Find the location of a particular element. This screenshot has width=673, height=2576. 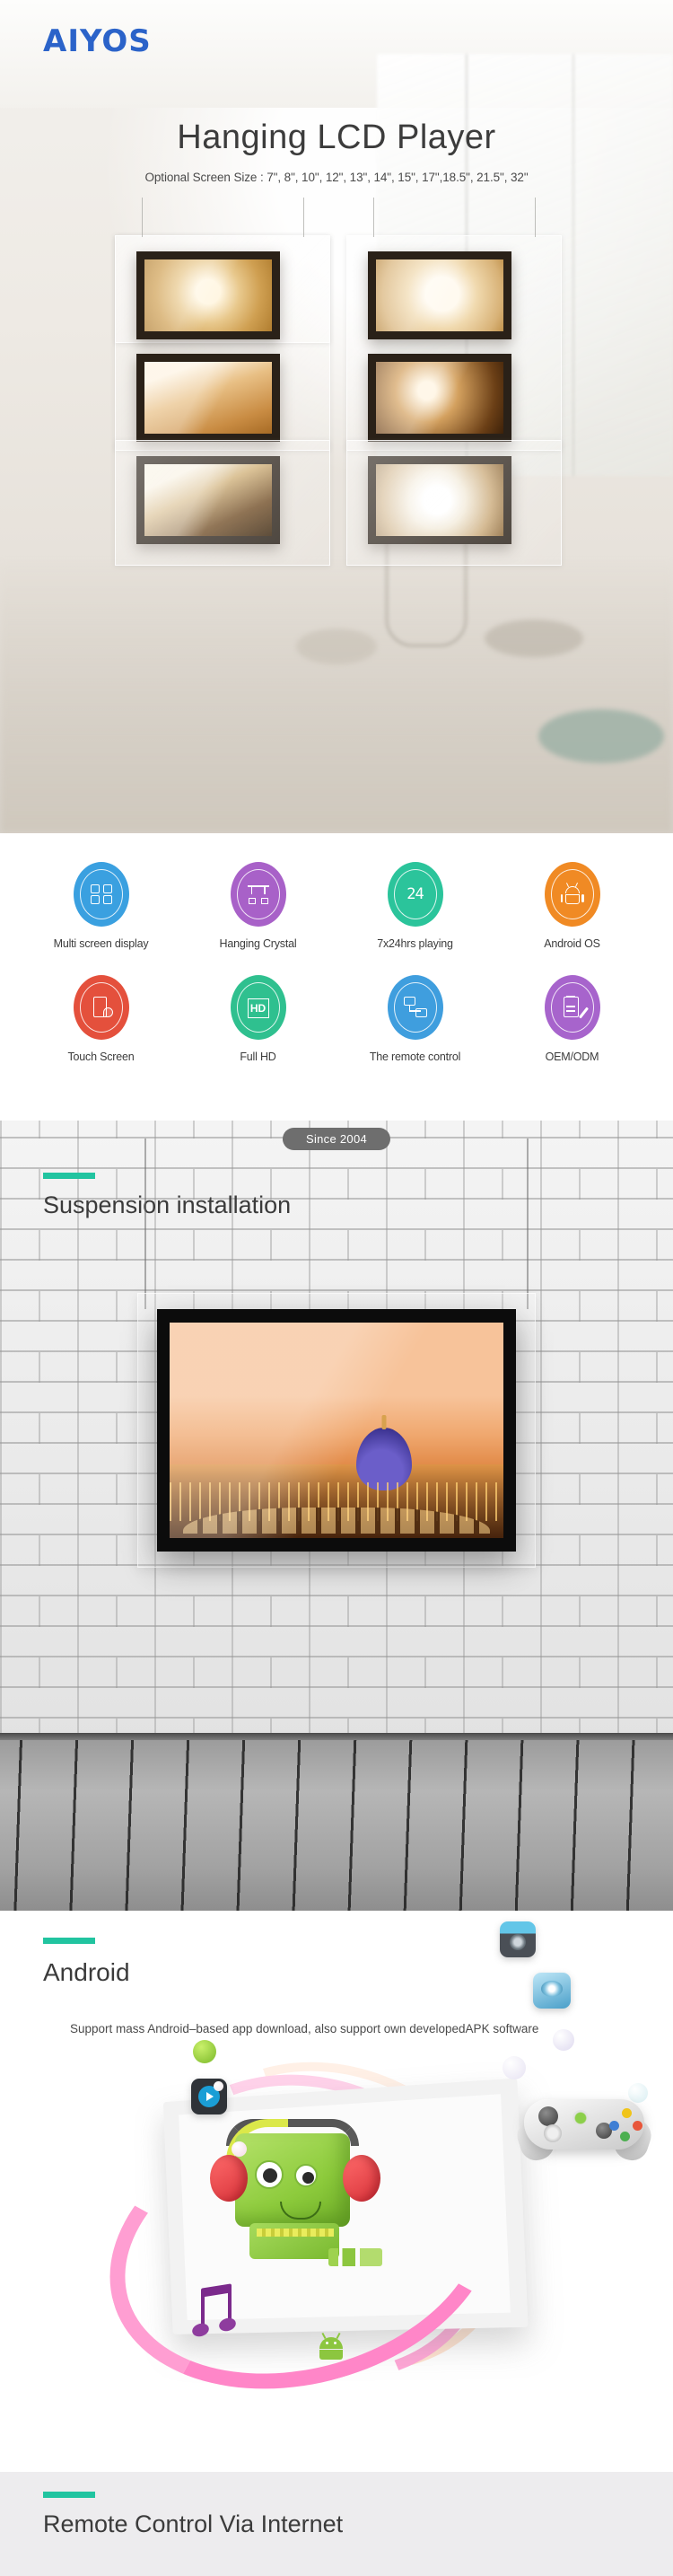

remote-heading-block: Remote Control Via Internet is located at coordinates (193, 2515).